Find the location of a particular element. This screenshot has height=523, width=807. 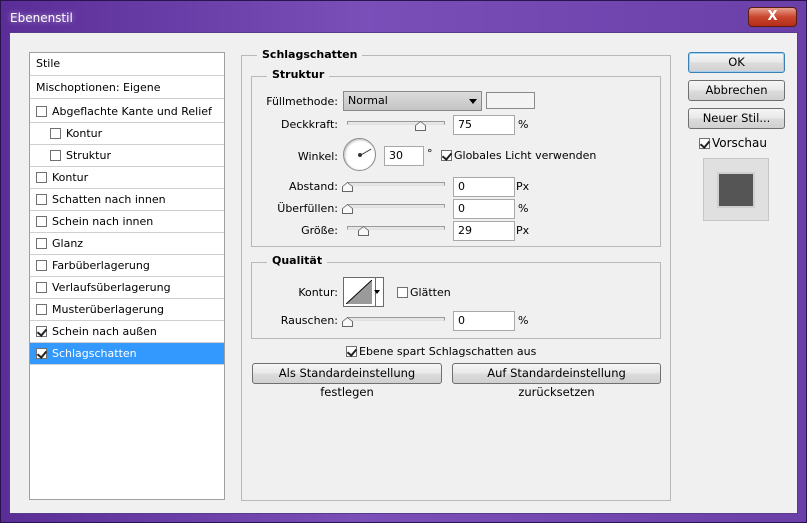

style-item: Glanz is located at coordinates (127, 244).